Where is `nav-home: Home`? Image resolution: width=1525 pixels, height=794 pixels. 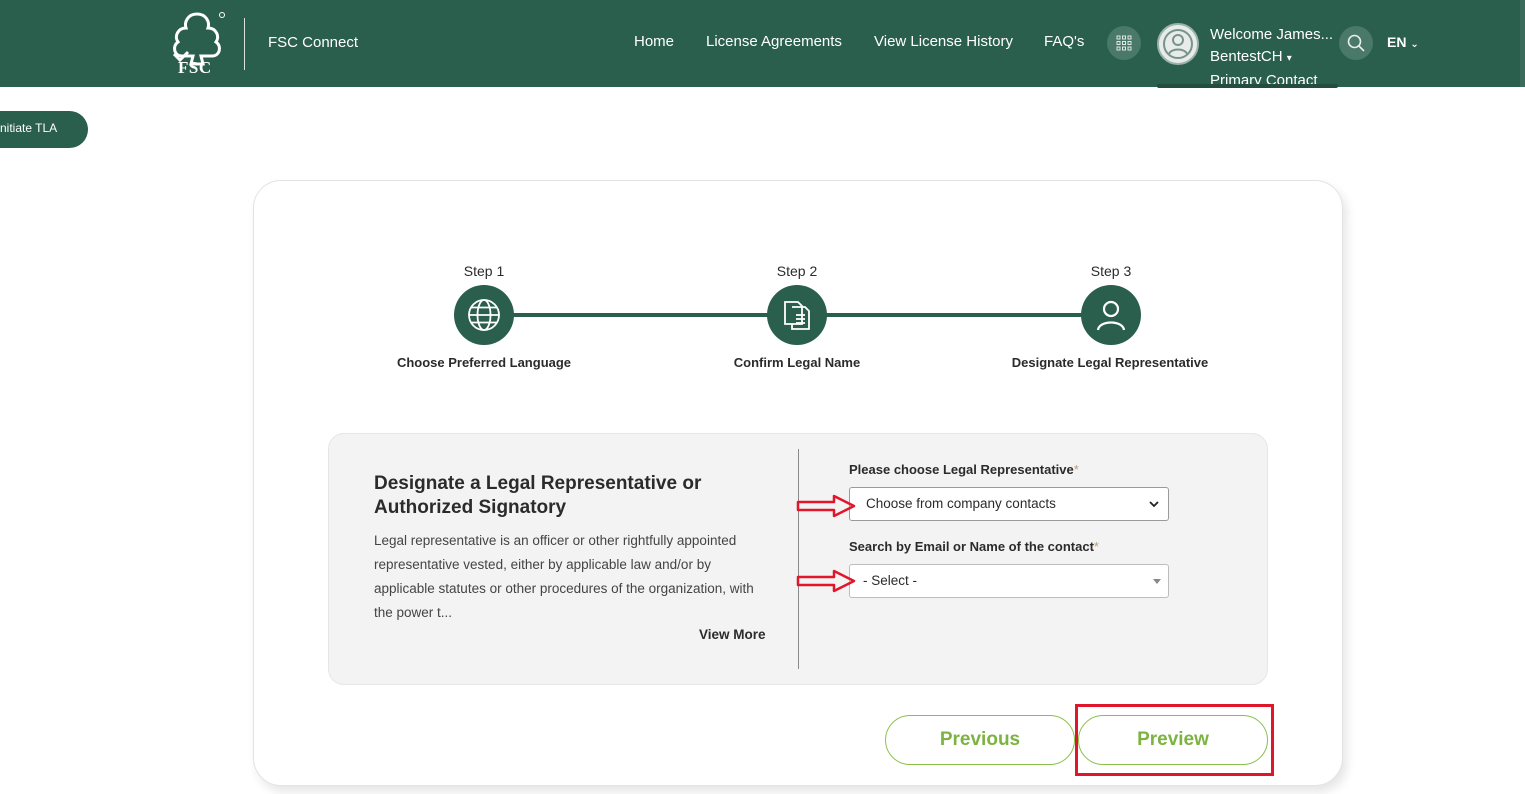 nav-home: Home is located at coordinates (654, 41).